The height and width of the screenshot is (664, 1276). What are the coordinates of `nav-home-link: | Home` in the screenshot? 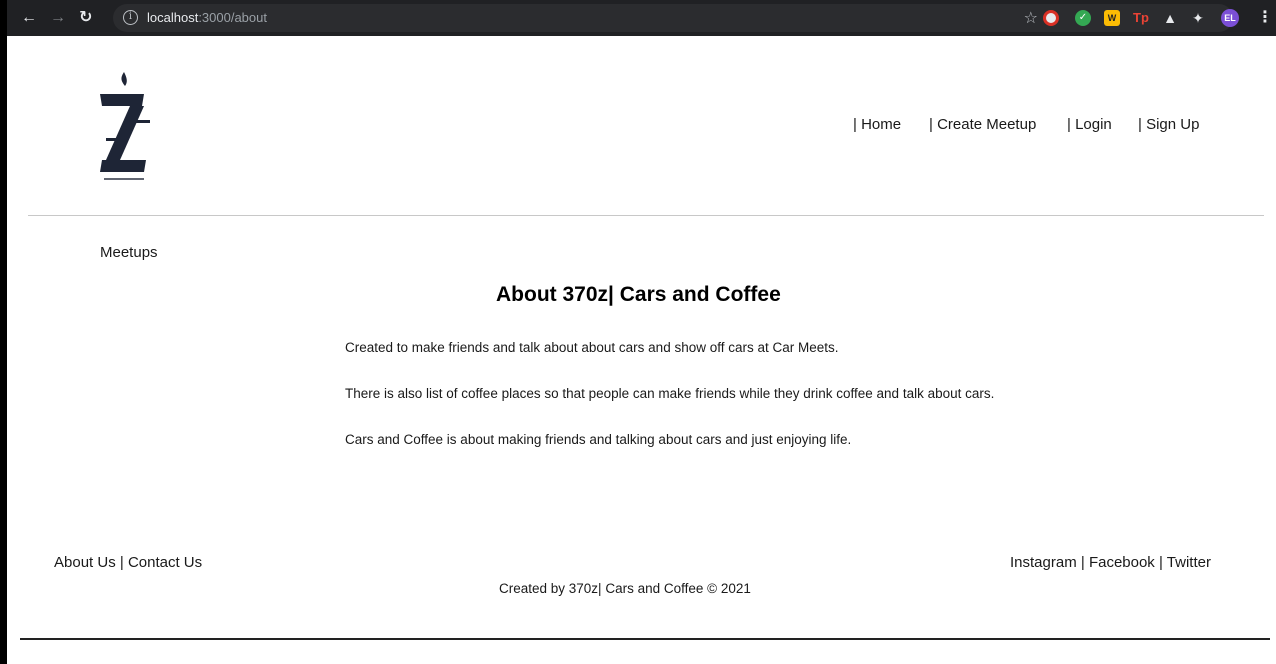 It's located at (877, 124).